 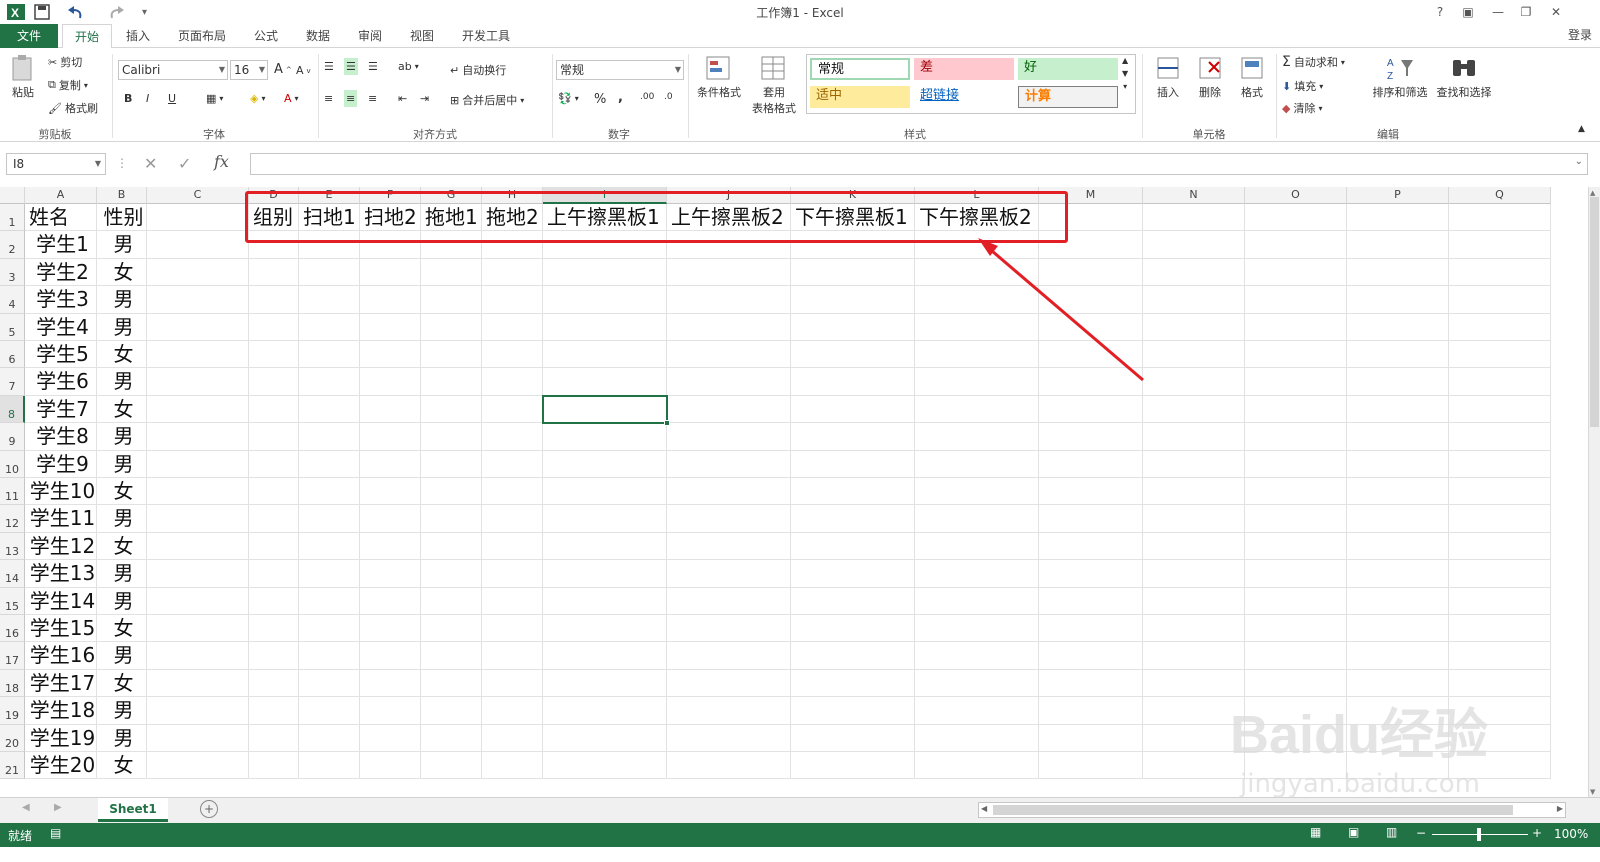 I want to click on cell-p8, so click(x=1398, y=409).